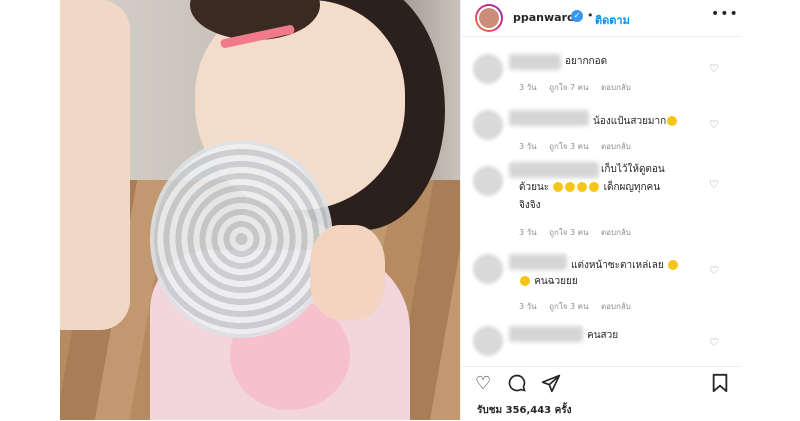 This screenshot has width=800, height=421. I want to click on comment-text-line1: แต่งหน้าซะตาเหล่เลย, so click(625, 266).